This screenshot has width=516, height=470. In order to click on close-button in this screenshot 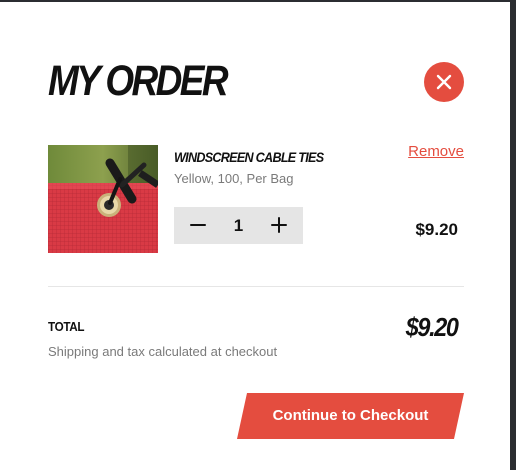, I will do `click(444, 82)`.